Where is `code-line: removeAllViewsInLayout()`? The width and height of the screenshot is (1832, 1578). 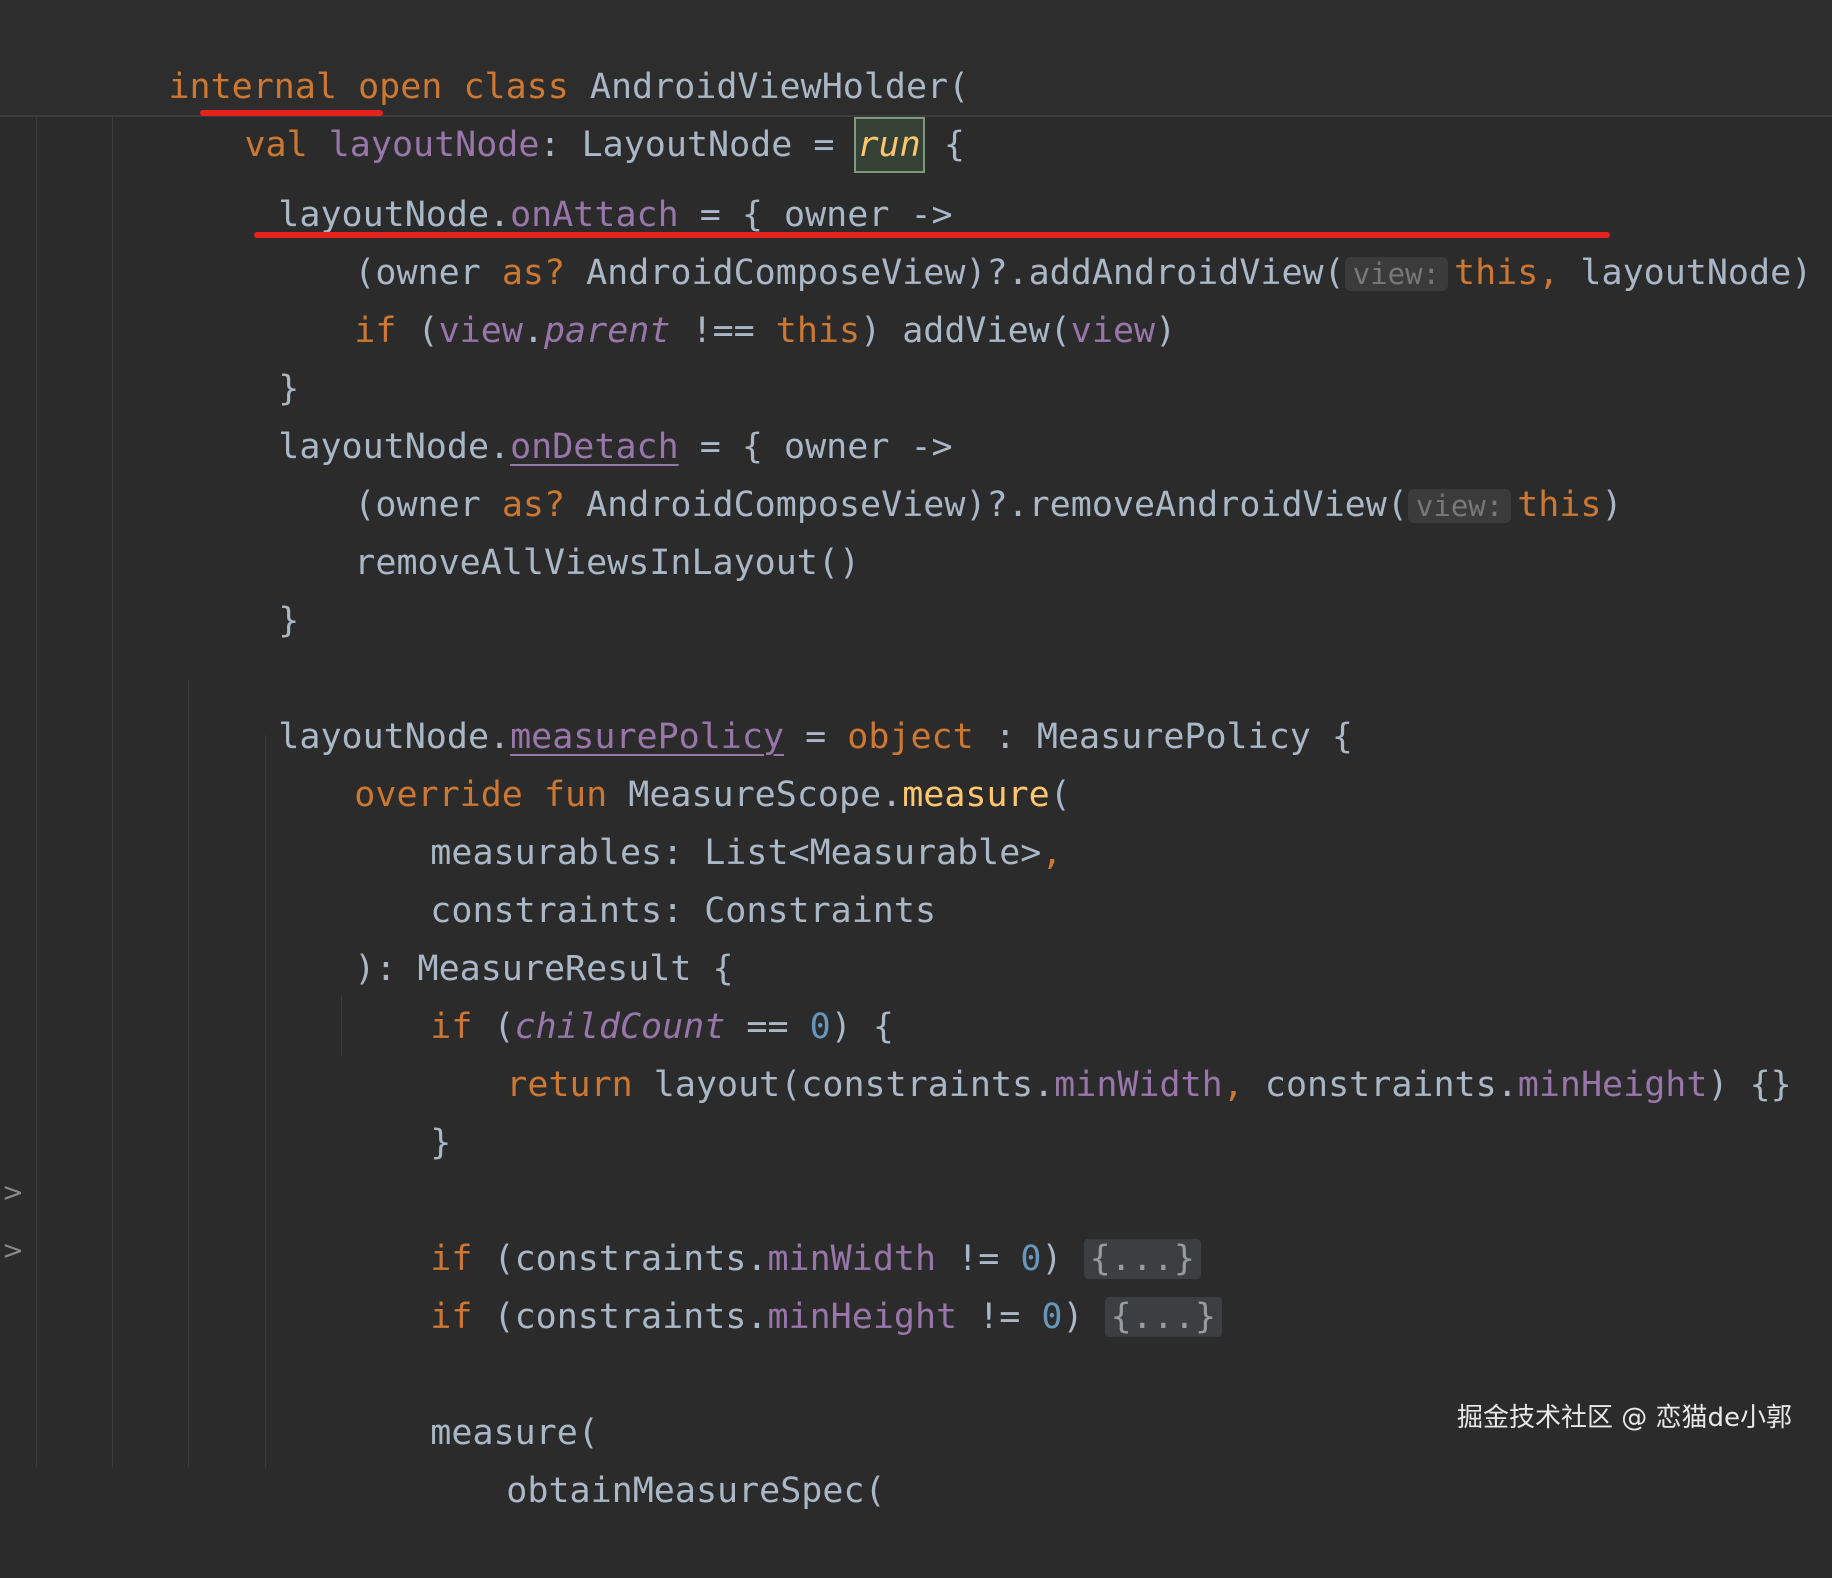
code-line: removeAllViewsInLayout() is located at coordinates (916, 529).